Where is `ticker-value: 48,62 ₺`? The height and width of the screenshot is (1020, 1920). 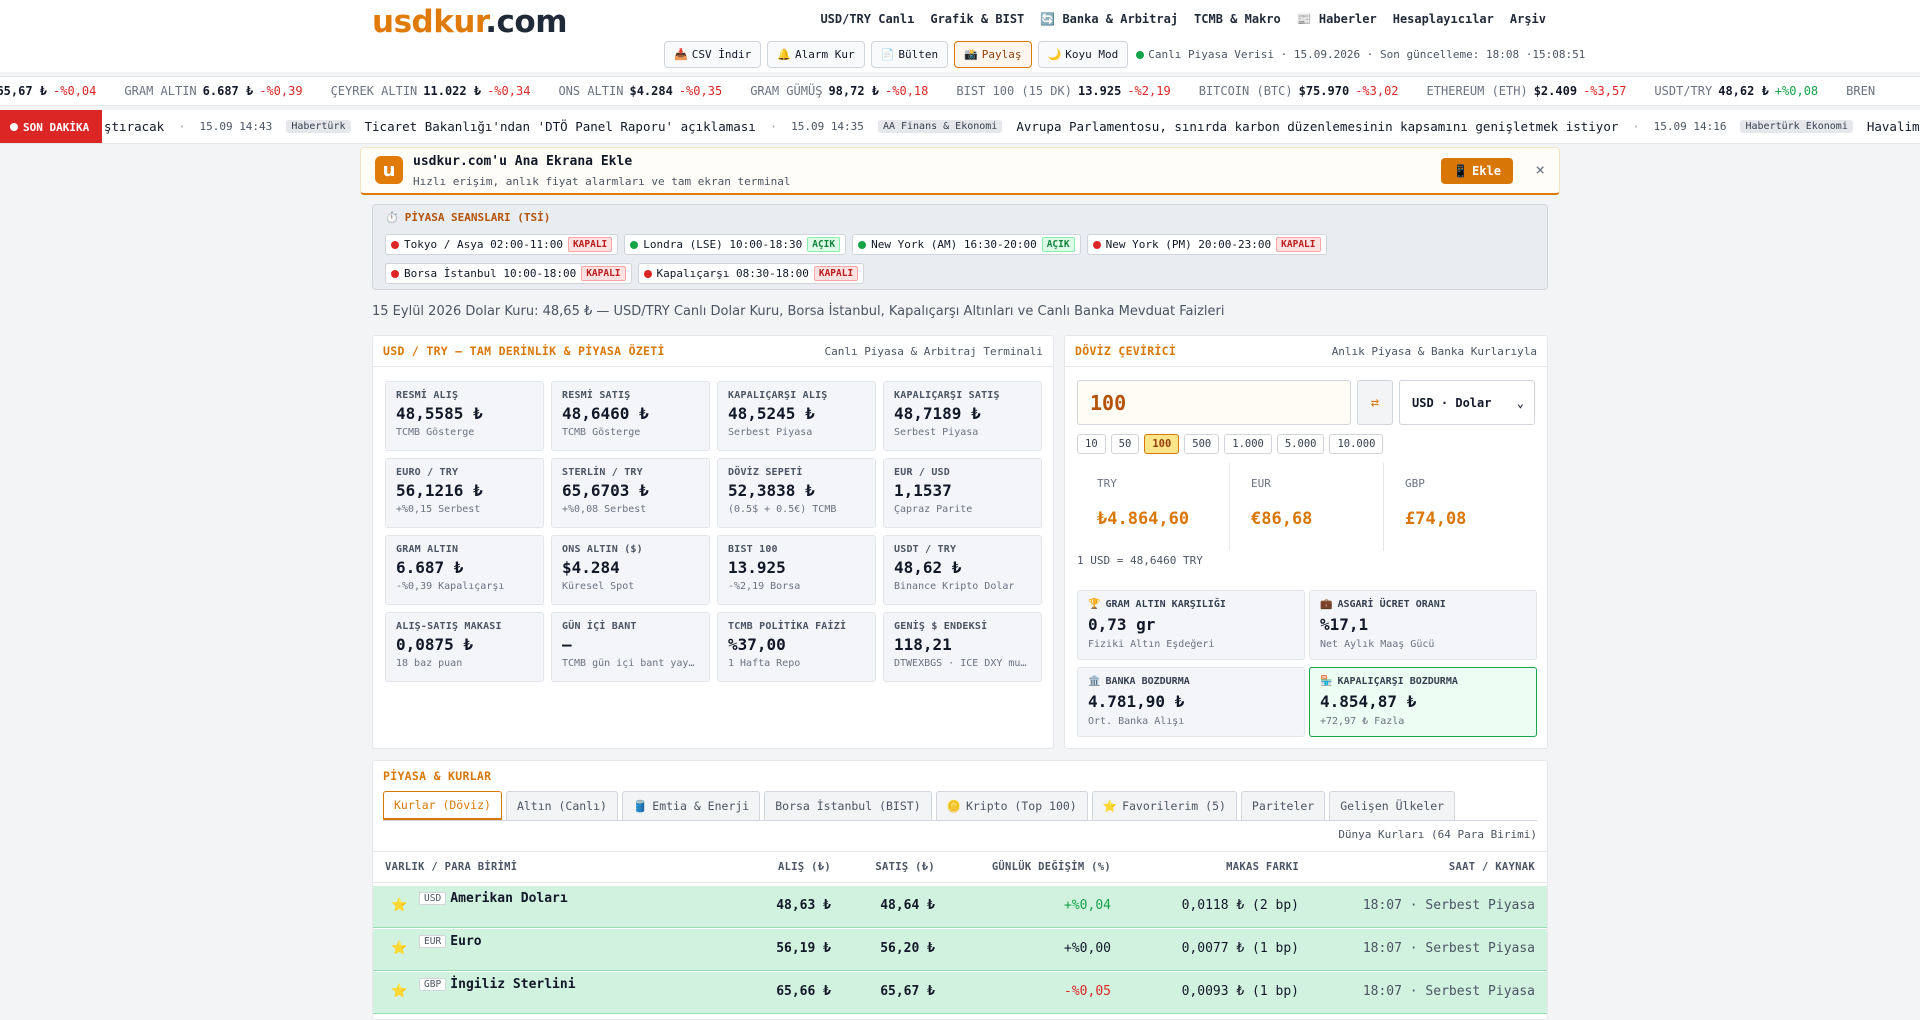 ticker-value: 48,62 ₺ is located at coordinates (1743, 91).